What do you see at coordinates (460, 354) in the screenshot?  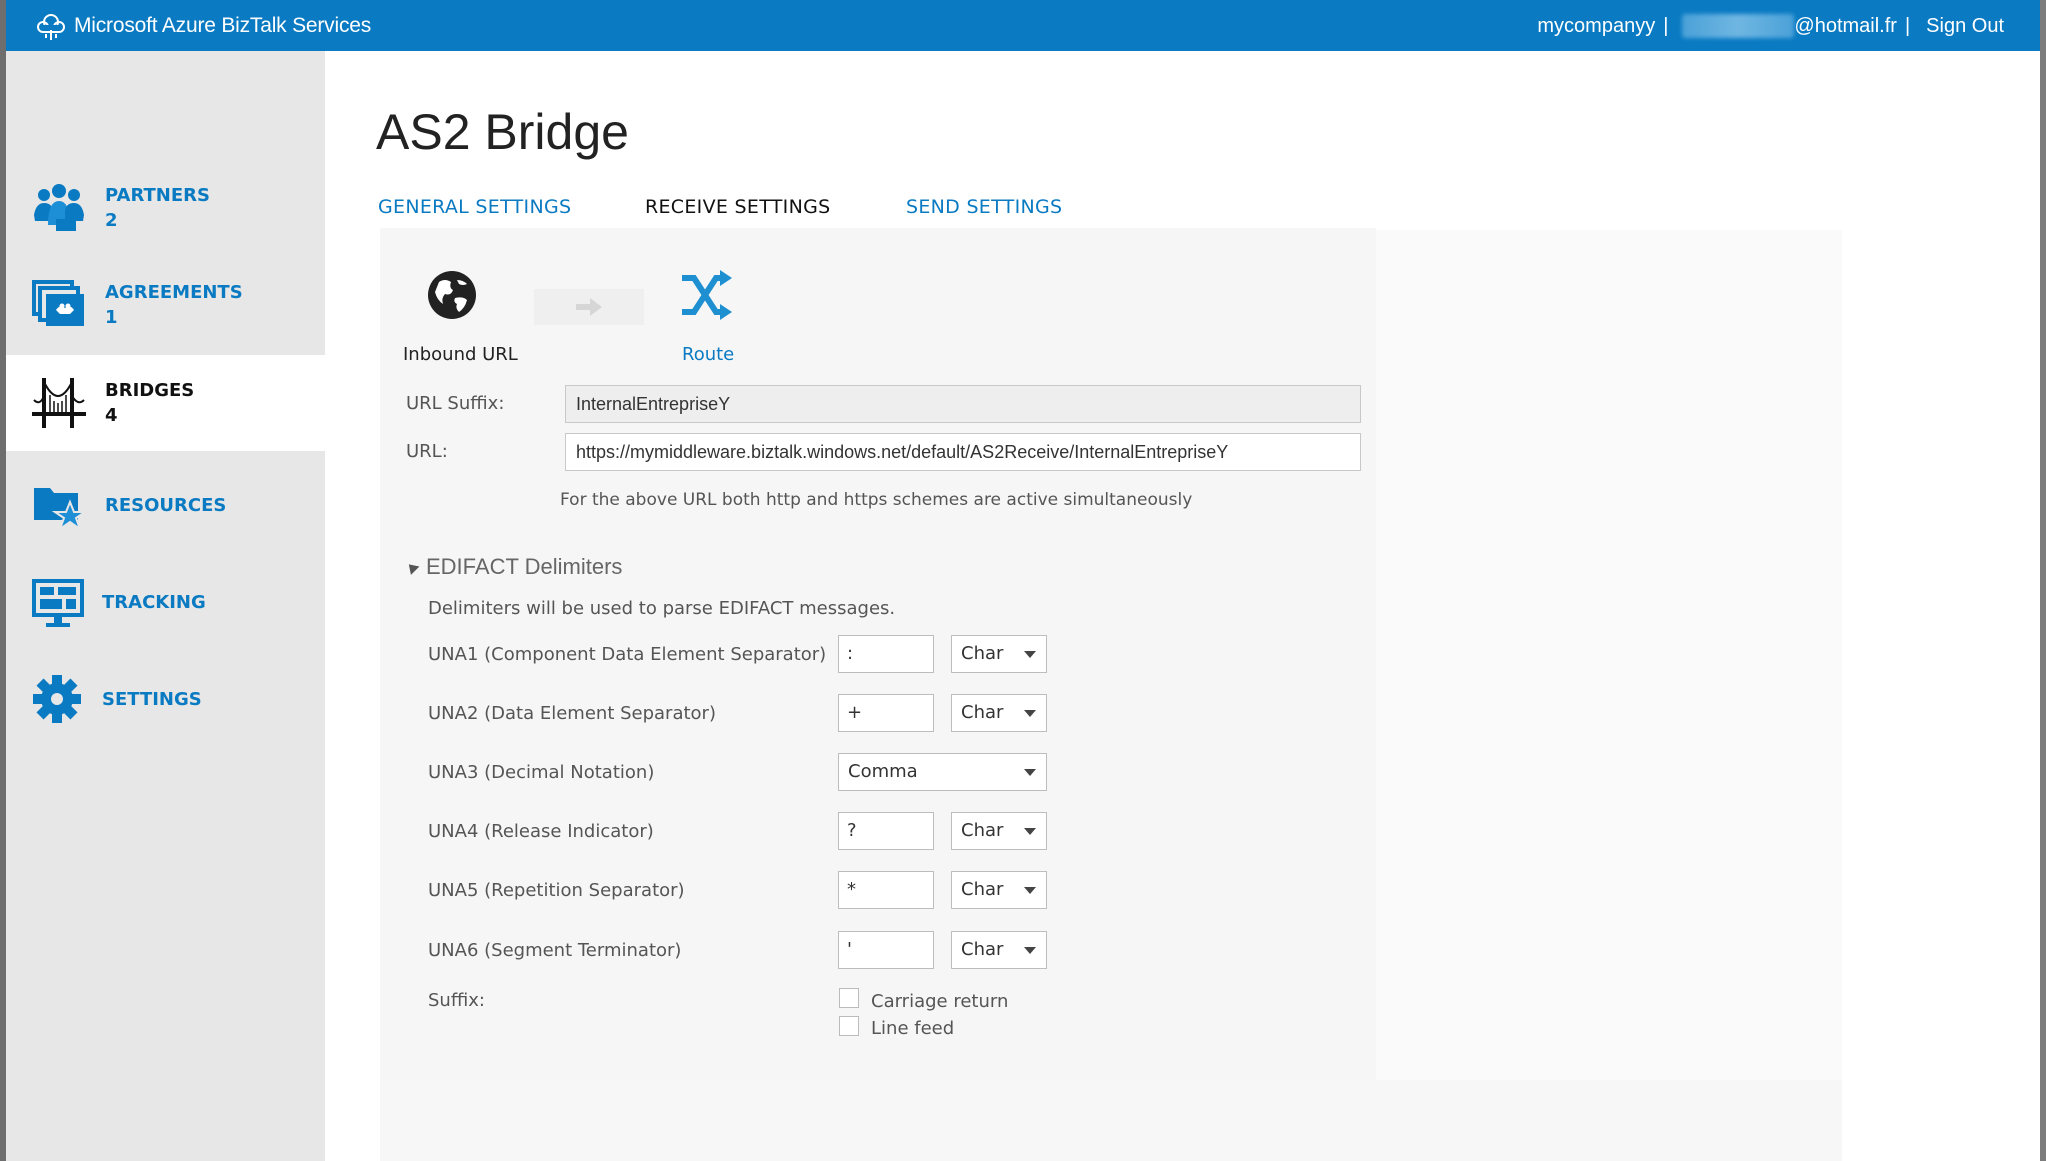 I see `inbound-url-label: Inbound URL` at bounding box center [460, 354].